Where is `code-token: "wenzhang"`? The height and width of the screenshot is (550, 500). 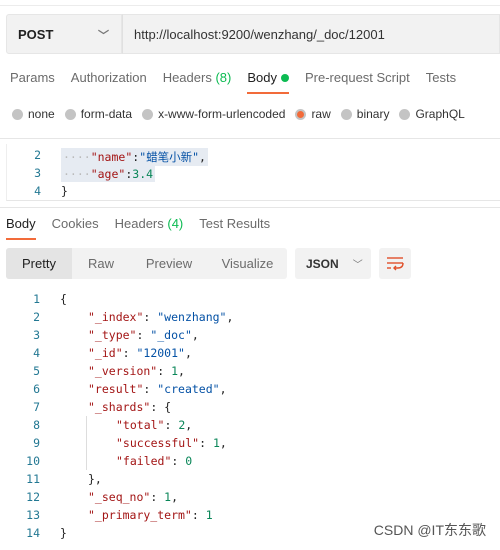 code-token: "wenzhang" is located at coordinates (192, 317).